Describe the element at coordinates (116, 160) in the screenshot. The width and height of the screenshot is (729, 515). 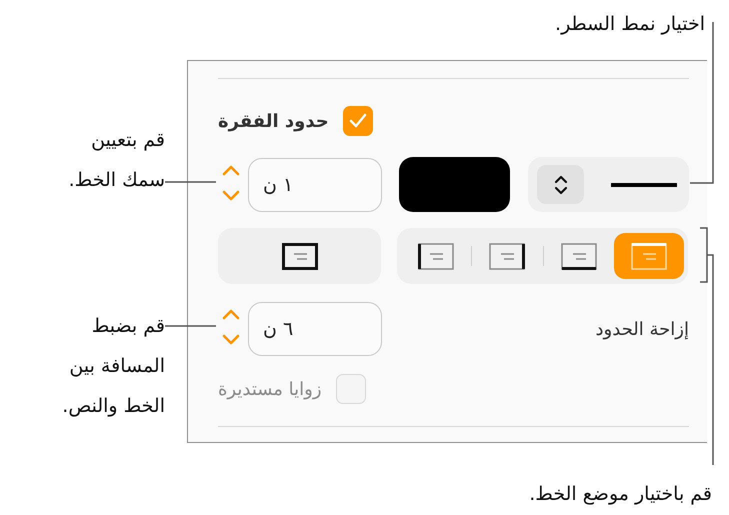
I see `callout-text: قم بتعيين سمك الخط.` at that location.